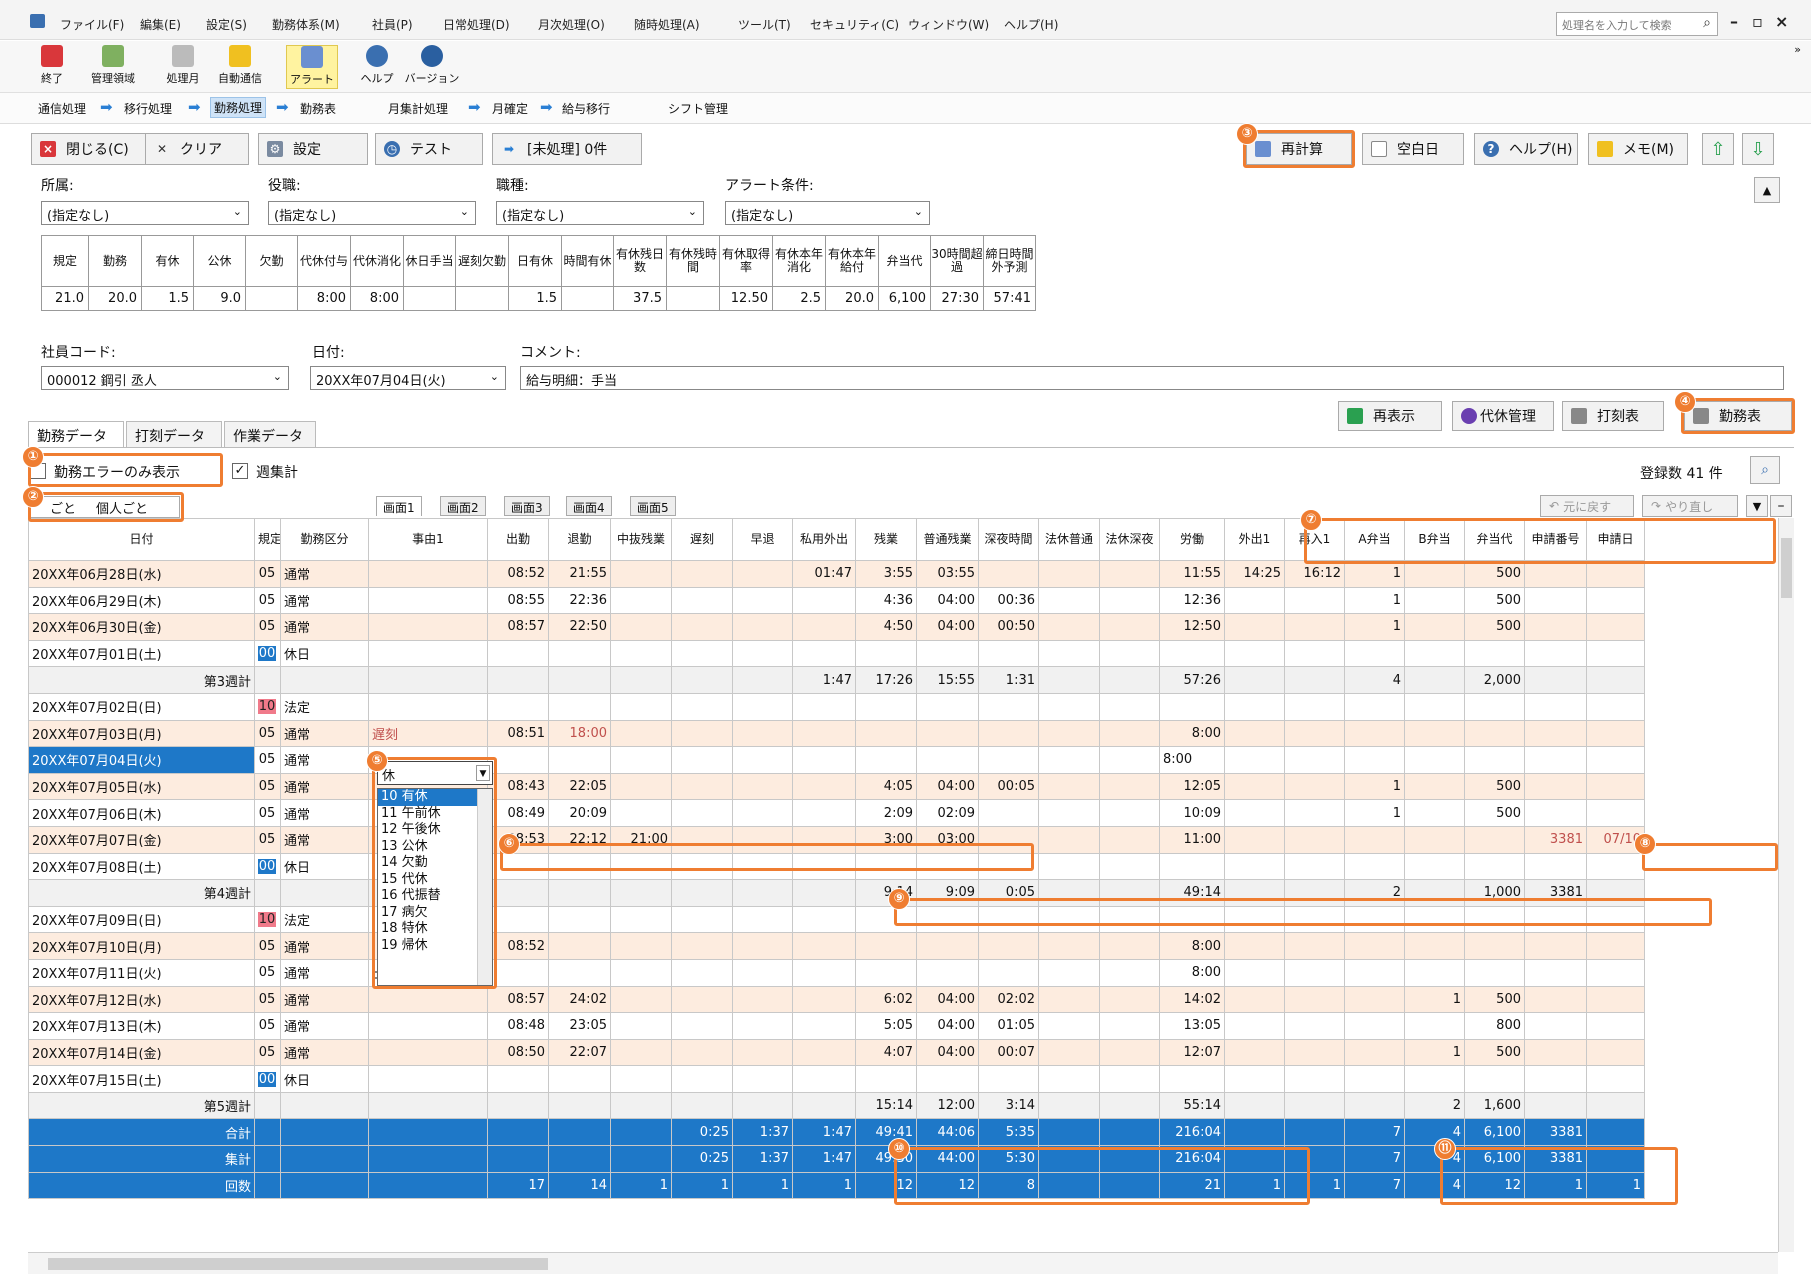 This screenshot has height=1282, width=1811. What do you see at coordinates (1494, 999) in the screenshot?
I see `grid-cell: 500` at bounding box center [1494, 999].